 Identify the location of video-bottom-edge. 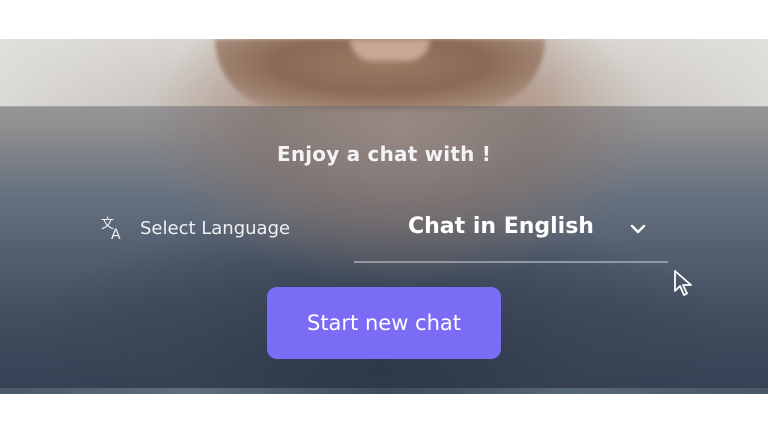
(384, 391).